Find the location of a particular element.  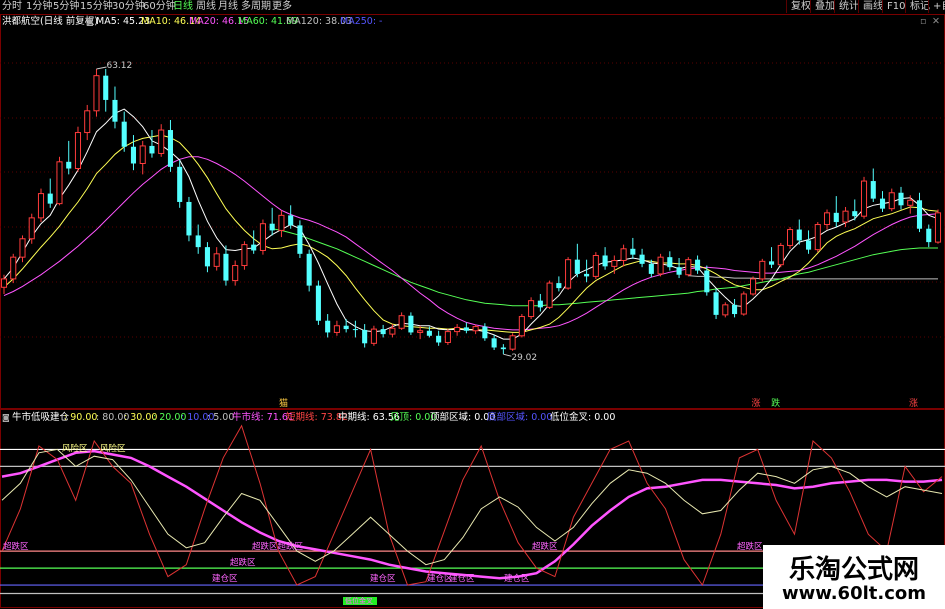

collapse-icon: ▫ is located at coordinates (923, 21).